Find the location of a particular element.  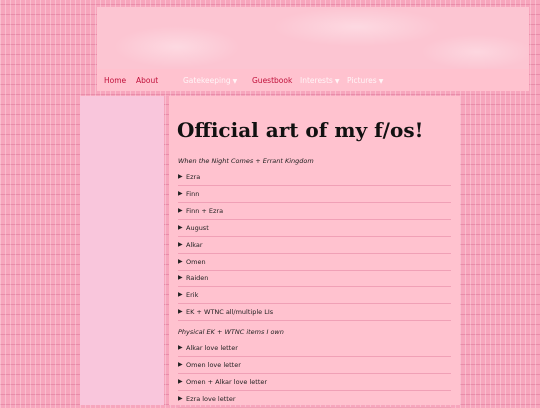

list-item: ▶ Erik is located at coordinates (314, 295).